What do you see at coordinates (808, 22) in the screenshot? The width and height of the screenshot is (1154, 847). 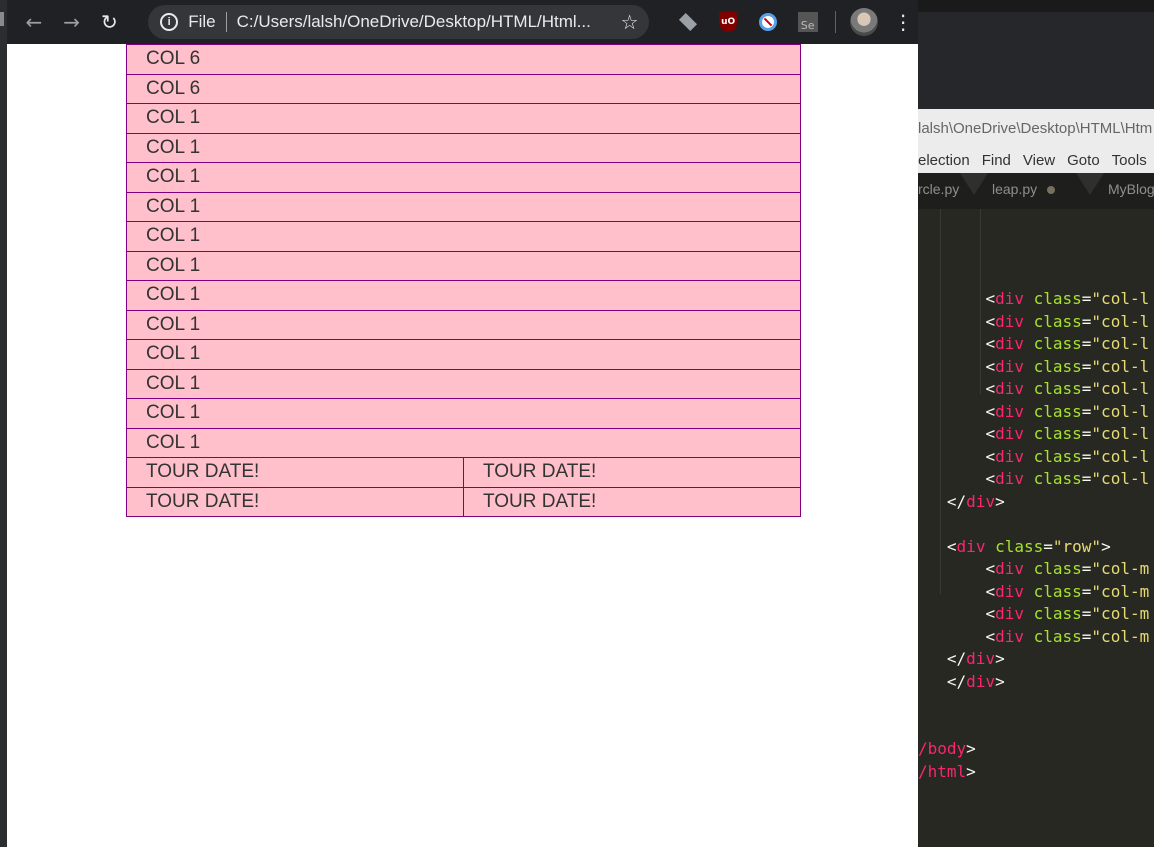 I see `extension-selenium-button: Se` at bounding box center [808, 22].